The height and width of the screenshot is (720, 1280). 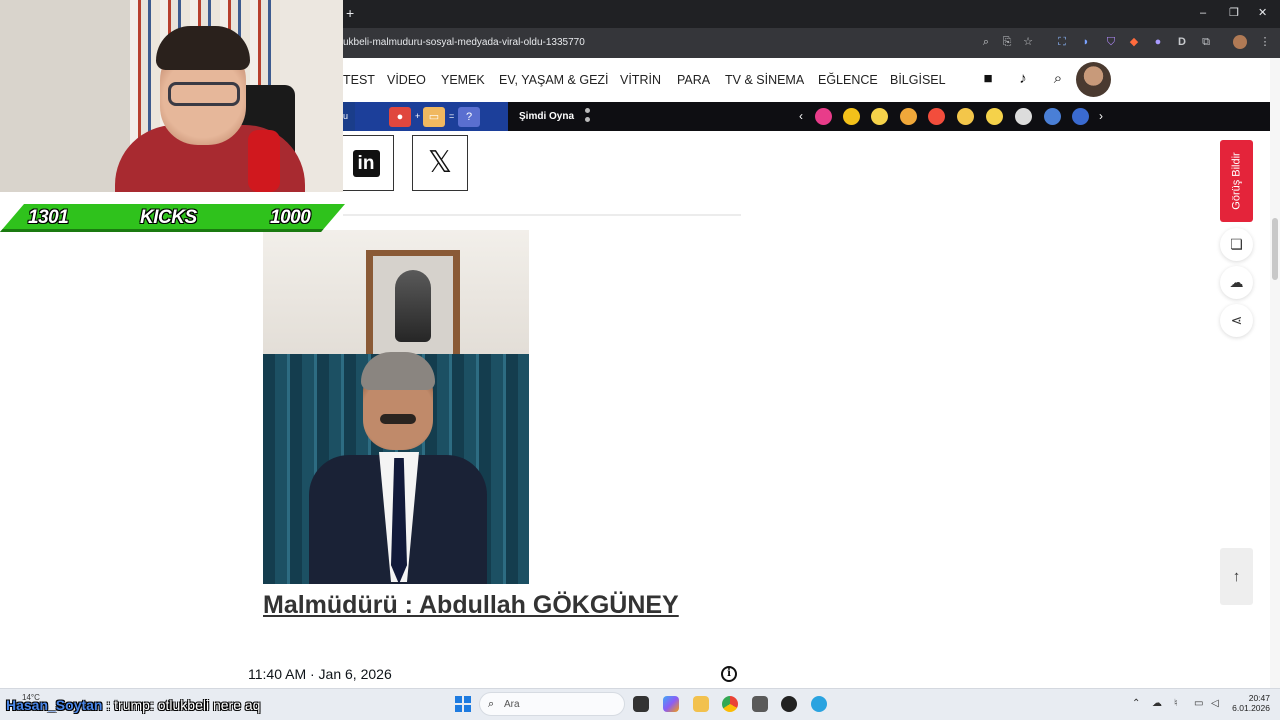 What do you see at coordinates (290, 217) in the screenshot?
I see `kicks-goal: 1000` at bounding box center [290, 217].